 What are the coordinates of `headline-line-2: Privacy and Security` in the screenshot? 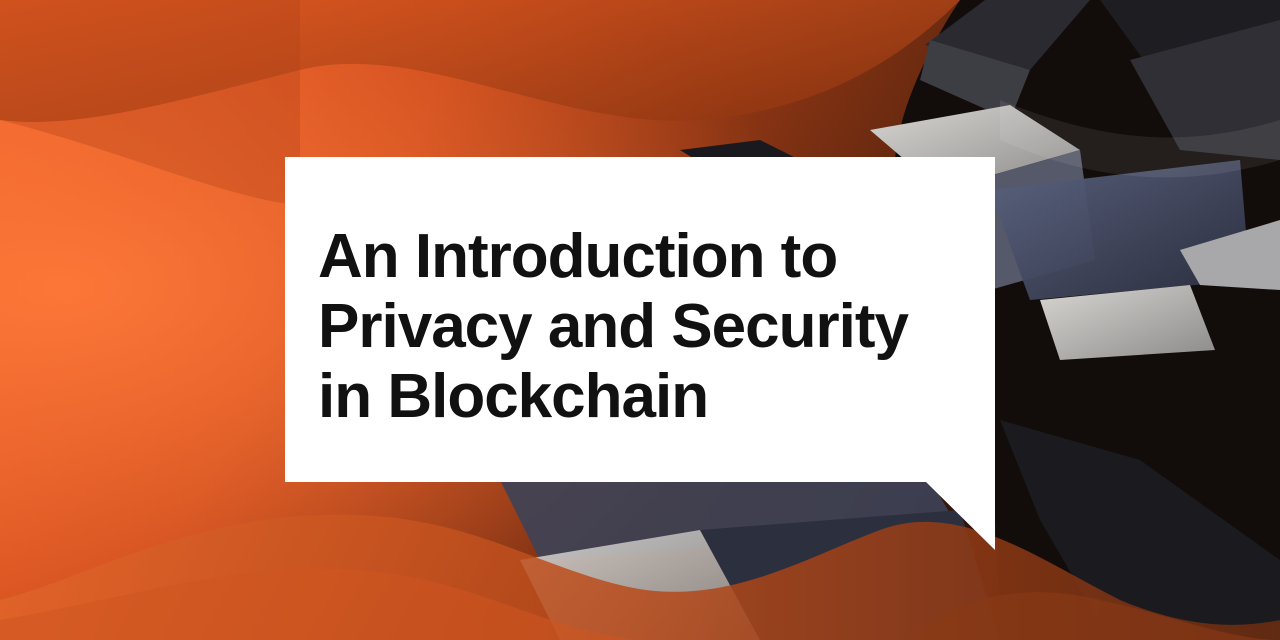 It's located at (613, 326).